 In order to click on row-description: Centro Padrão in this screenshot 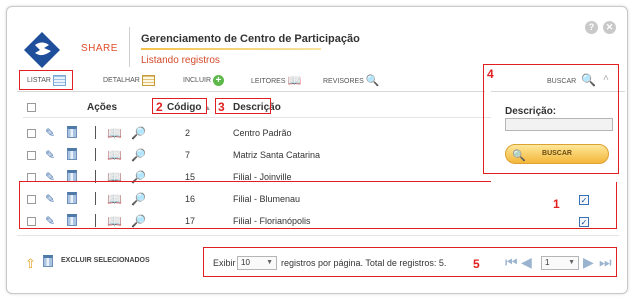, I will do `click(262, 133)`.